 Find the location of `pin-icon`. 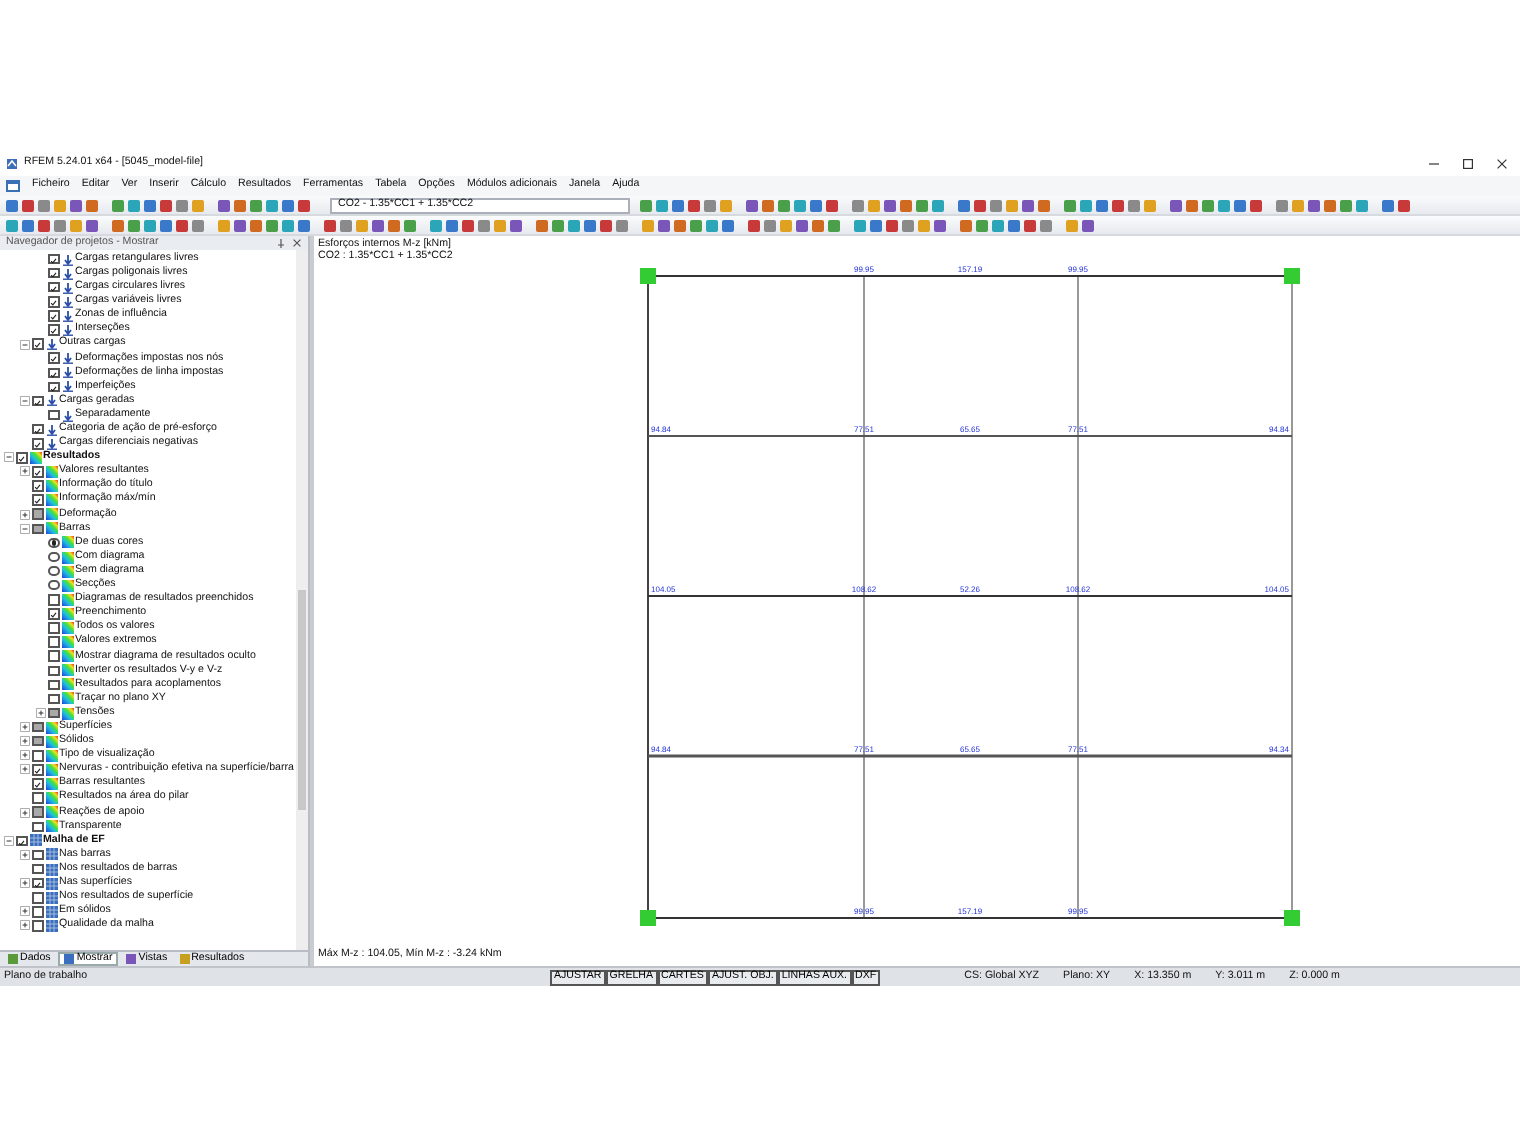

pin-icon is located at coordinates (281, 243).